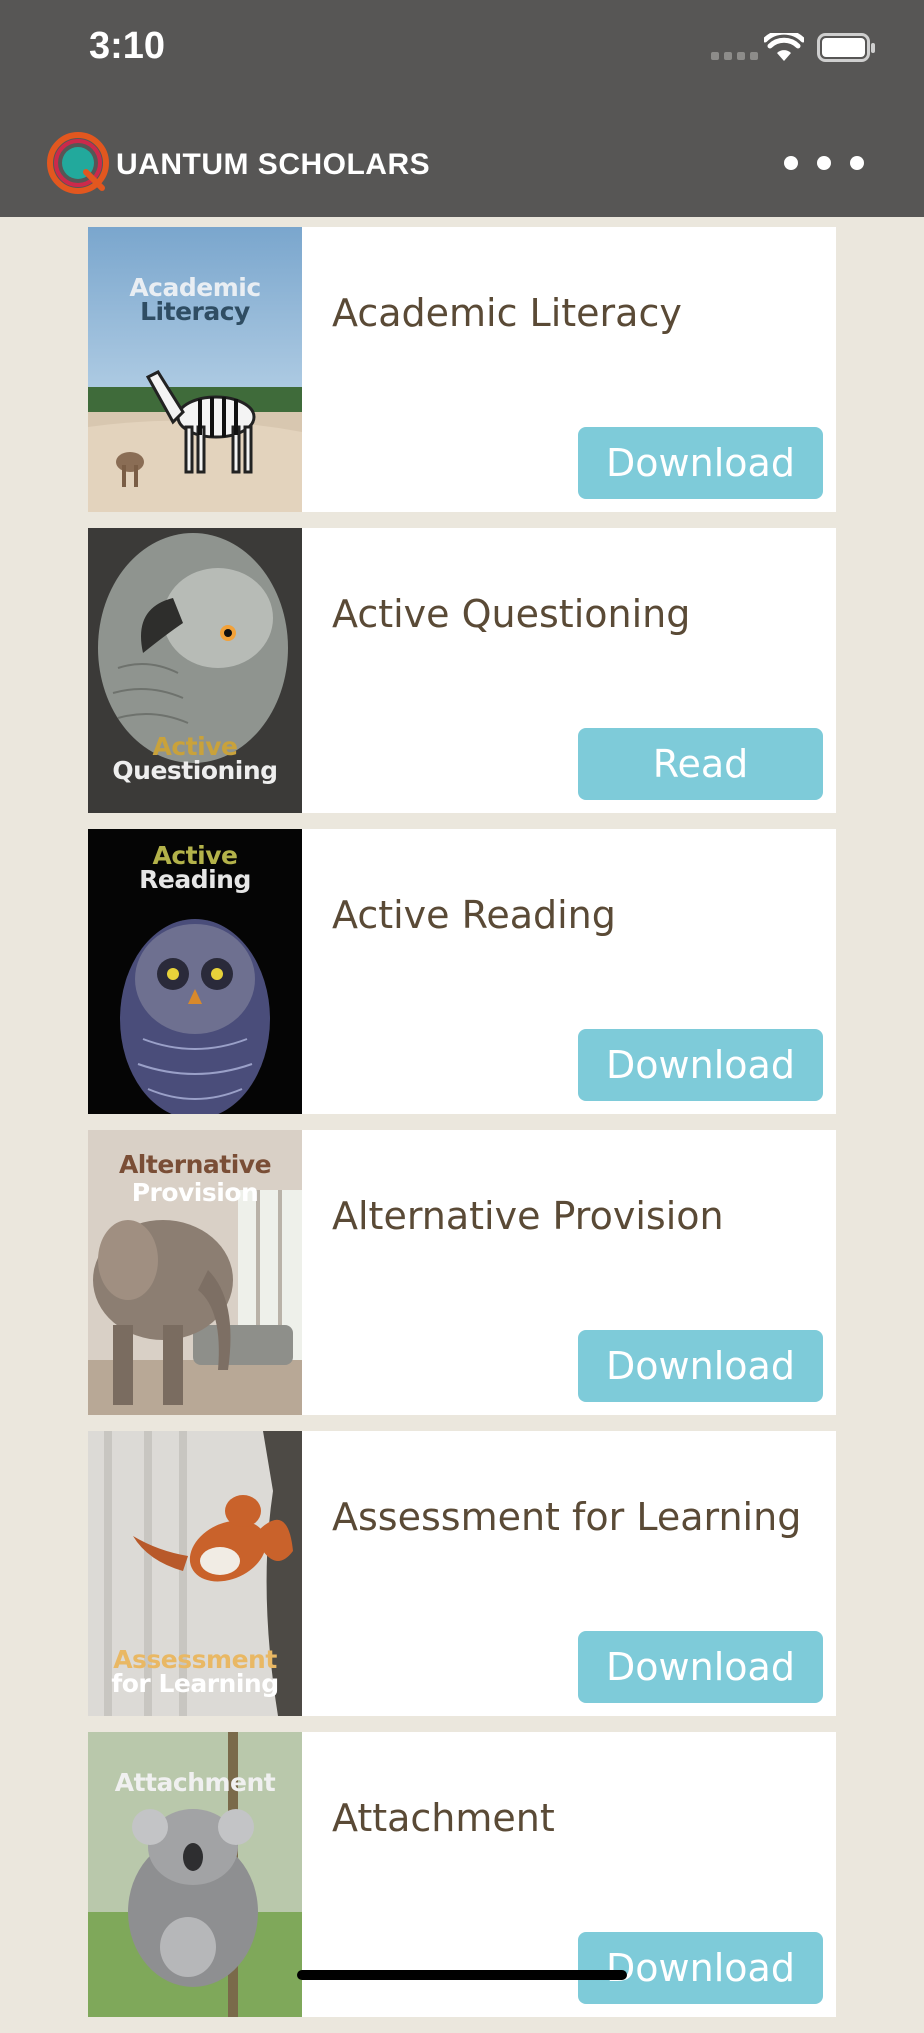  Describe the element at coordinates (195, 770) in the screenshot. I see `cover-title-line2: Questioning` at that location.